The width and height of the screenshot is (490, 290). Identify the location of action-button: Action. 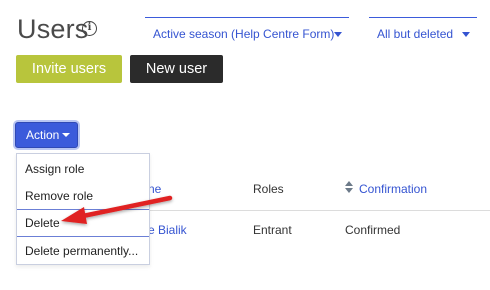
(46, 135).